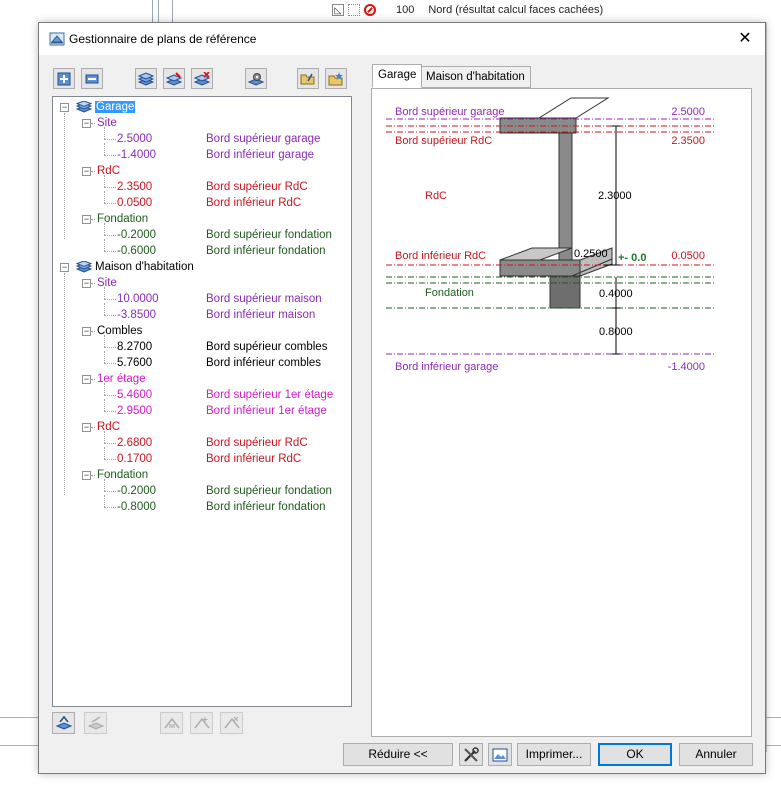  I want to click on bottom-edge-label: Bord inférieur garage, so click(446, 367).